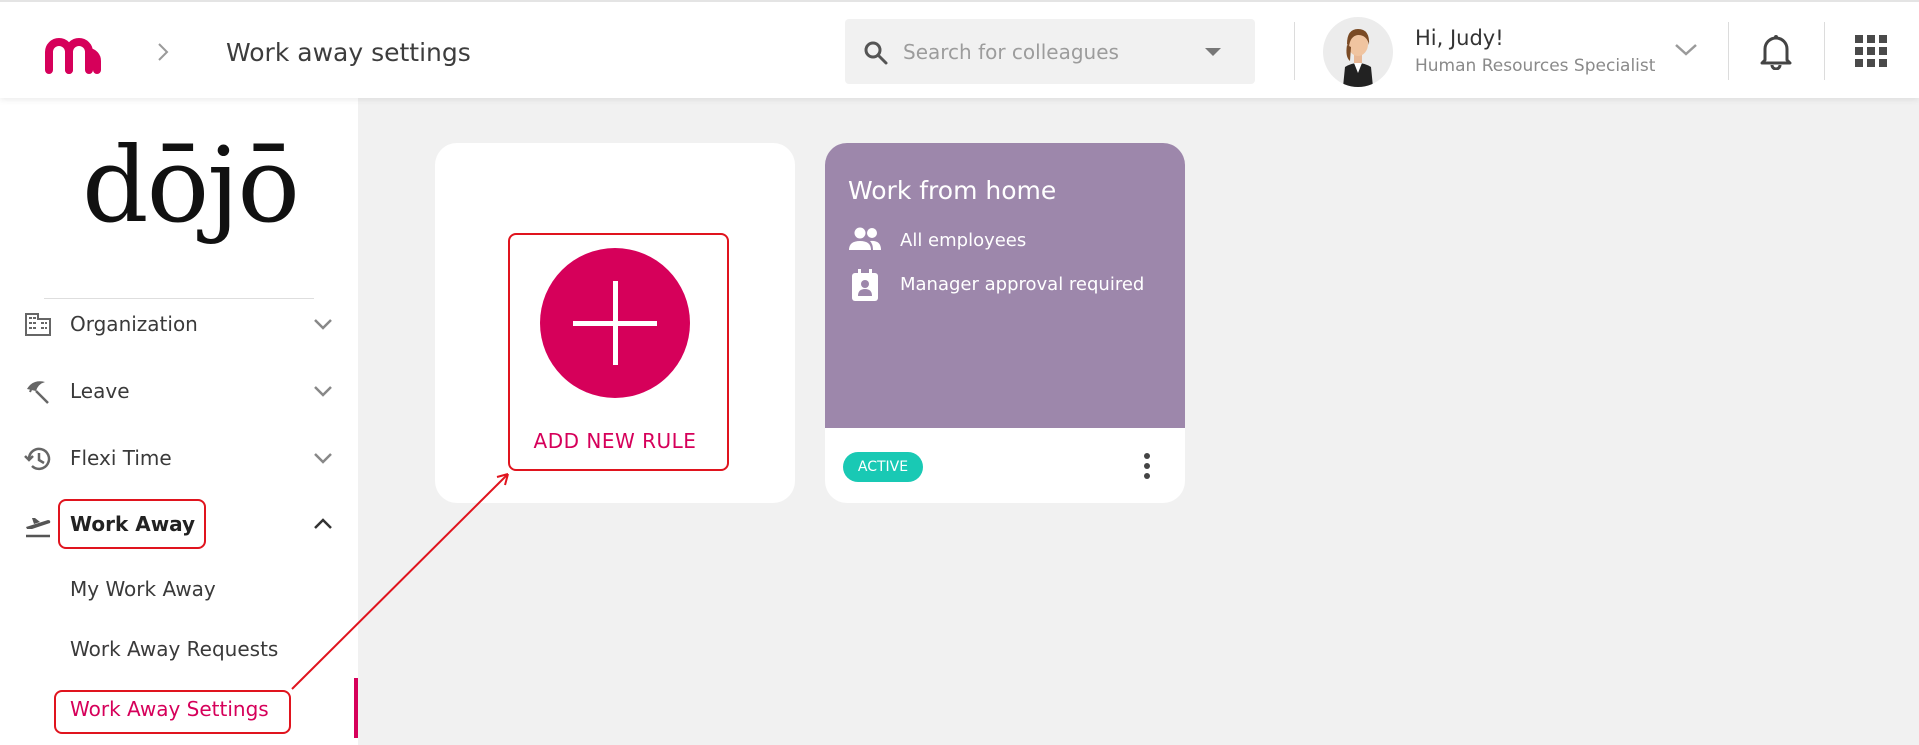  Describe the element at coordinates (121, 458) in the screenshot. I see `sidebar-item-label: Flexi Time` at that location.